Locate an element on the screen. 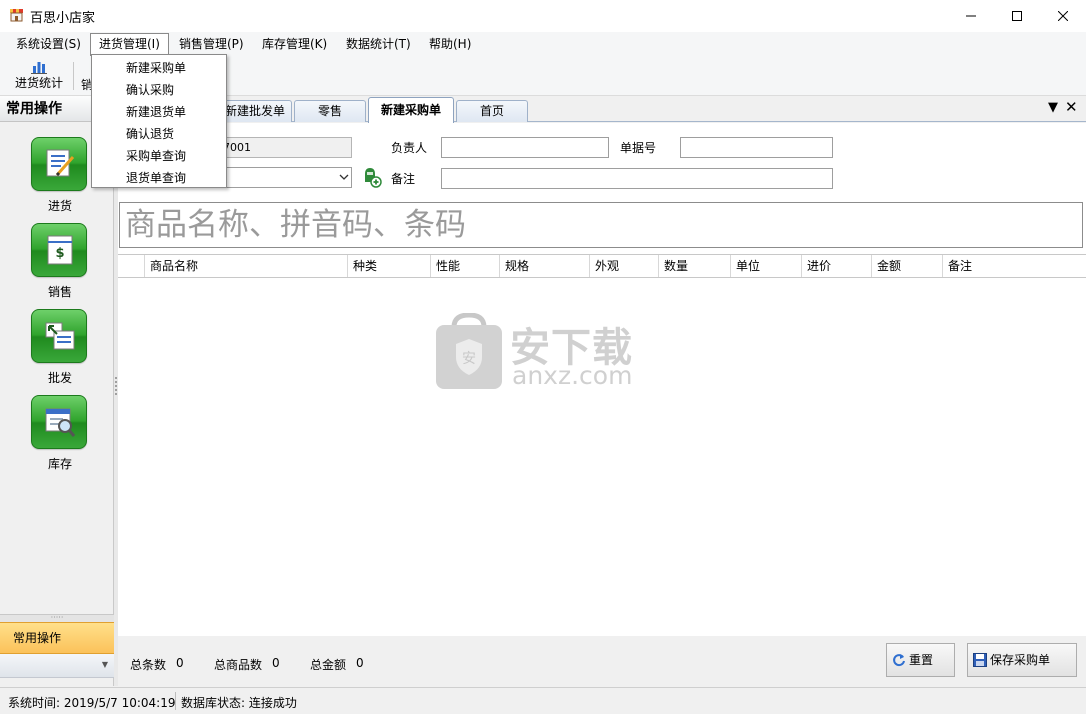  purchase-menu-dropdown: 新建采购单 确认采购 新建退货单 确认退货 采购单查询 退货单查询 is located at coordinates (159, 121).